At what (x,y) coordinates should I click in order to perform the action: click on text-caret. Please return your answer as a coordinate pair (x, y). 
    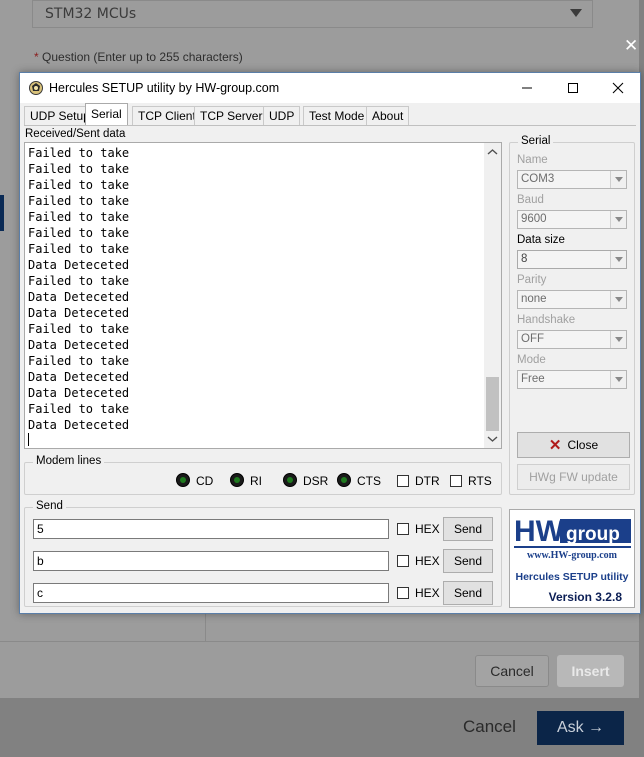
    Looking at the image, I should click on (28, 439).